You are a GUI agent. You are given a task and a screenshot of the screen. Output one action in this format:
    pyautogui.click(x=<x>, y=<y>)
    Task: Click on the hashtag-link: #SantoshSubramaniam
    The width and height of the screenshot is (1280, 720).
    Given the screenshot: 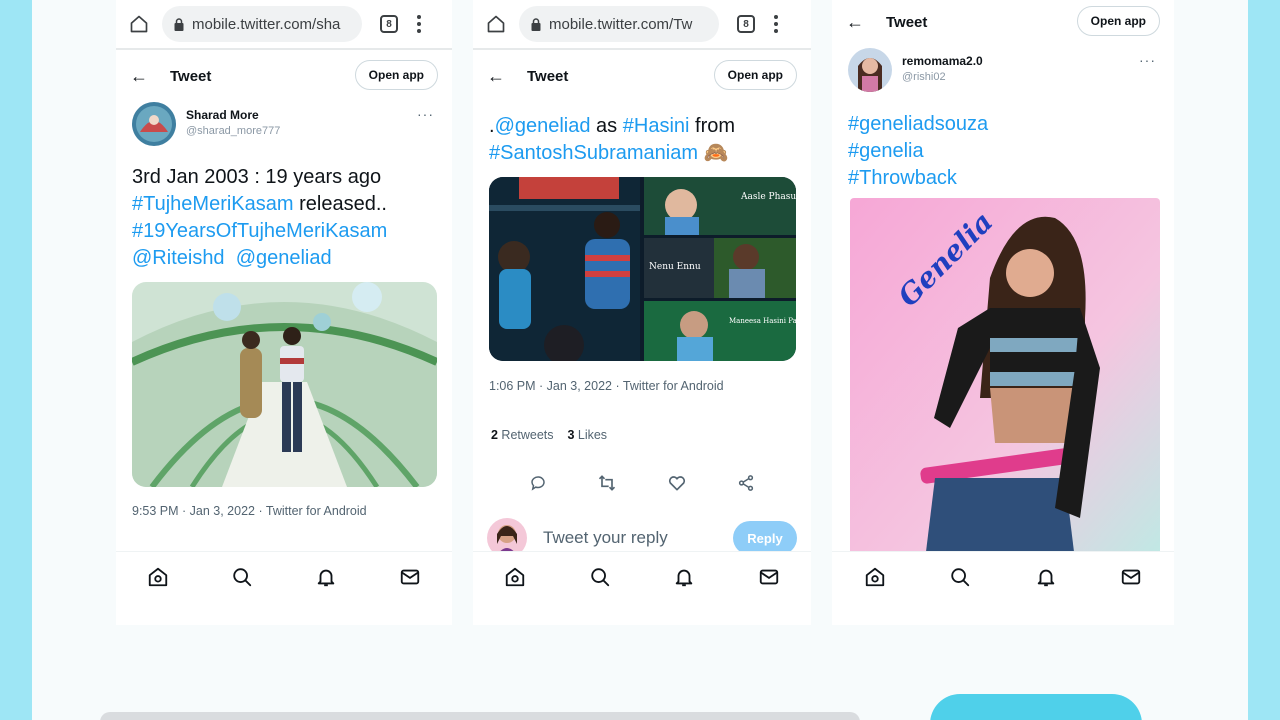 What is the action you would take?
    pyautogui.click(x=593, y=153)
    